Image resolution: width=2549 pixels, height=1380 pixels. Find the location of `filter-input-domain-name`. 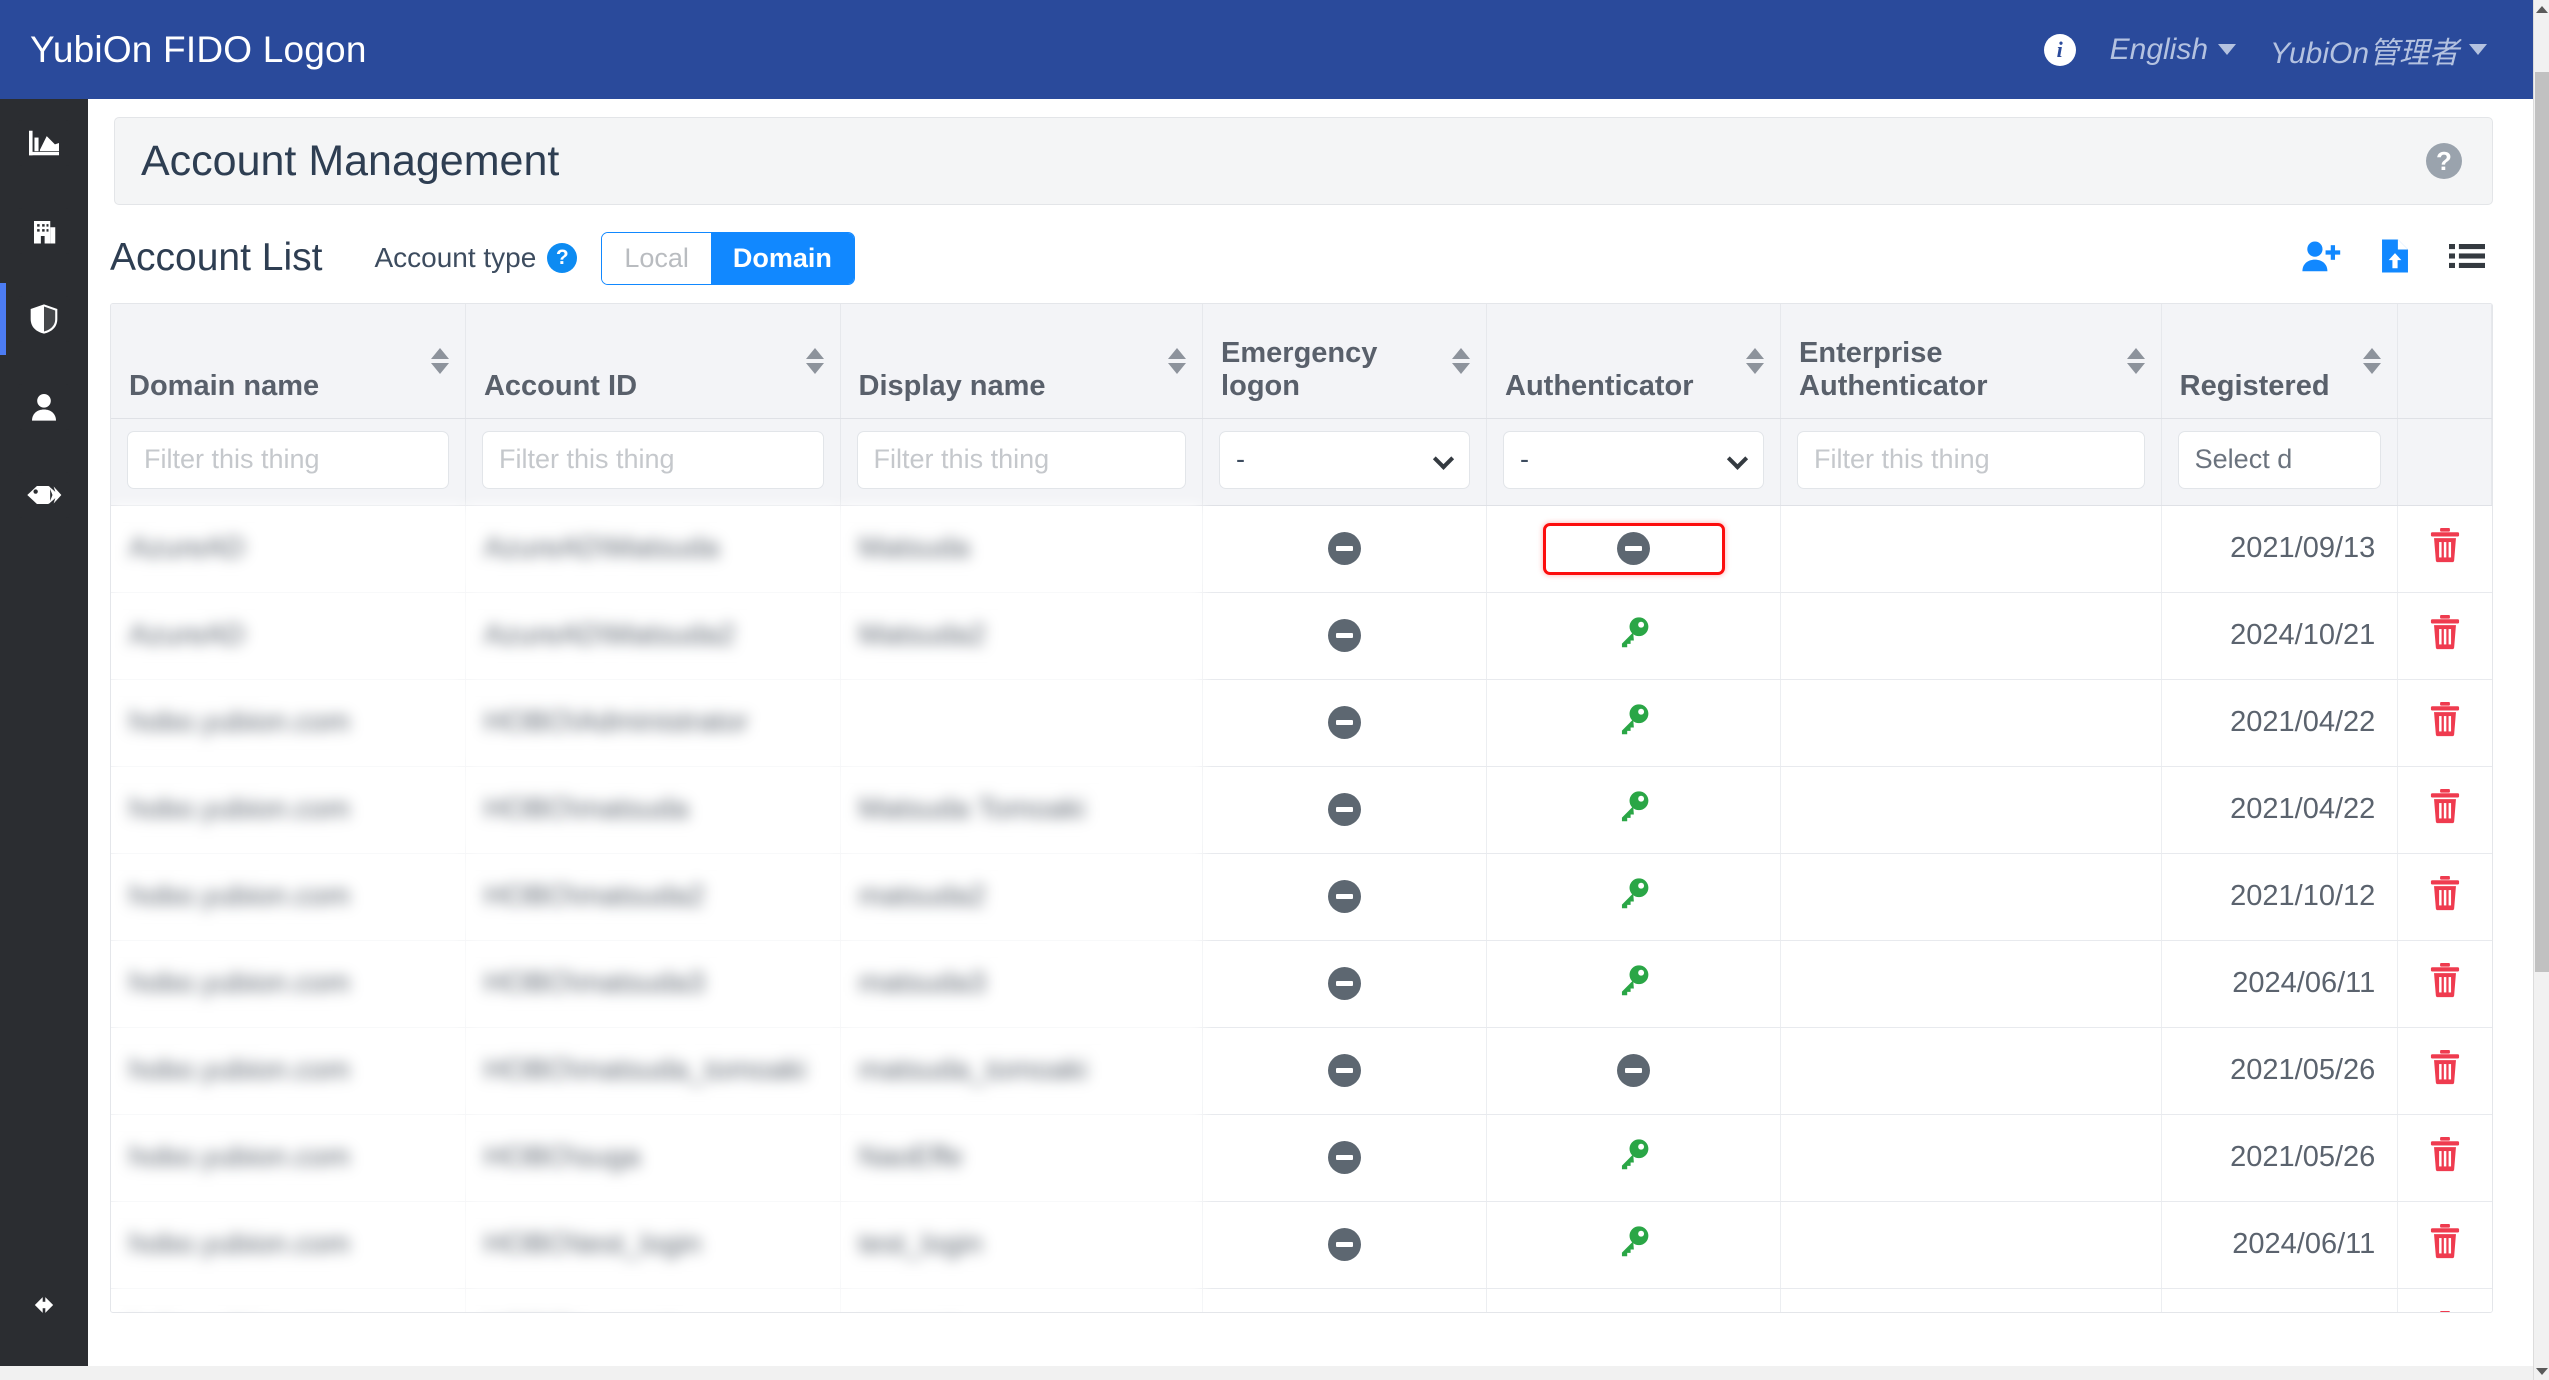

filter-input-domain-name is located at coordinates (288, 459).